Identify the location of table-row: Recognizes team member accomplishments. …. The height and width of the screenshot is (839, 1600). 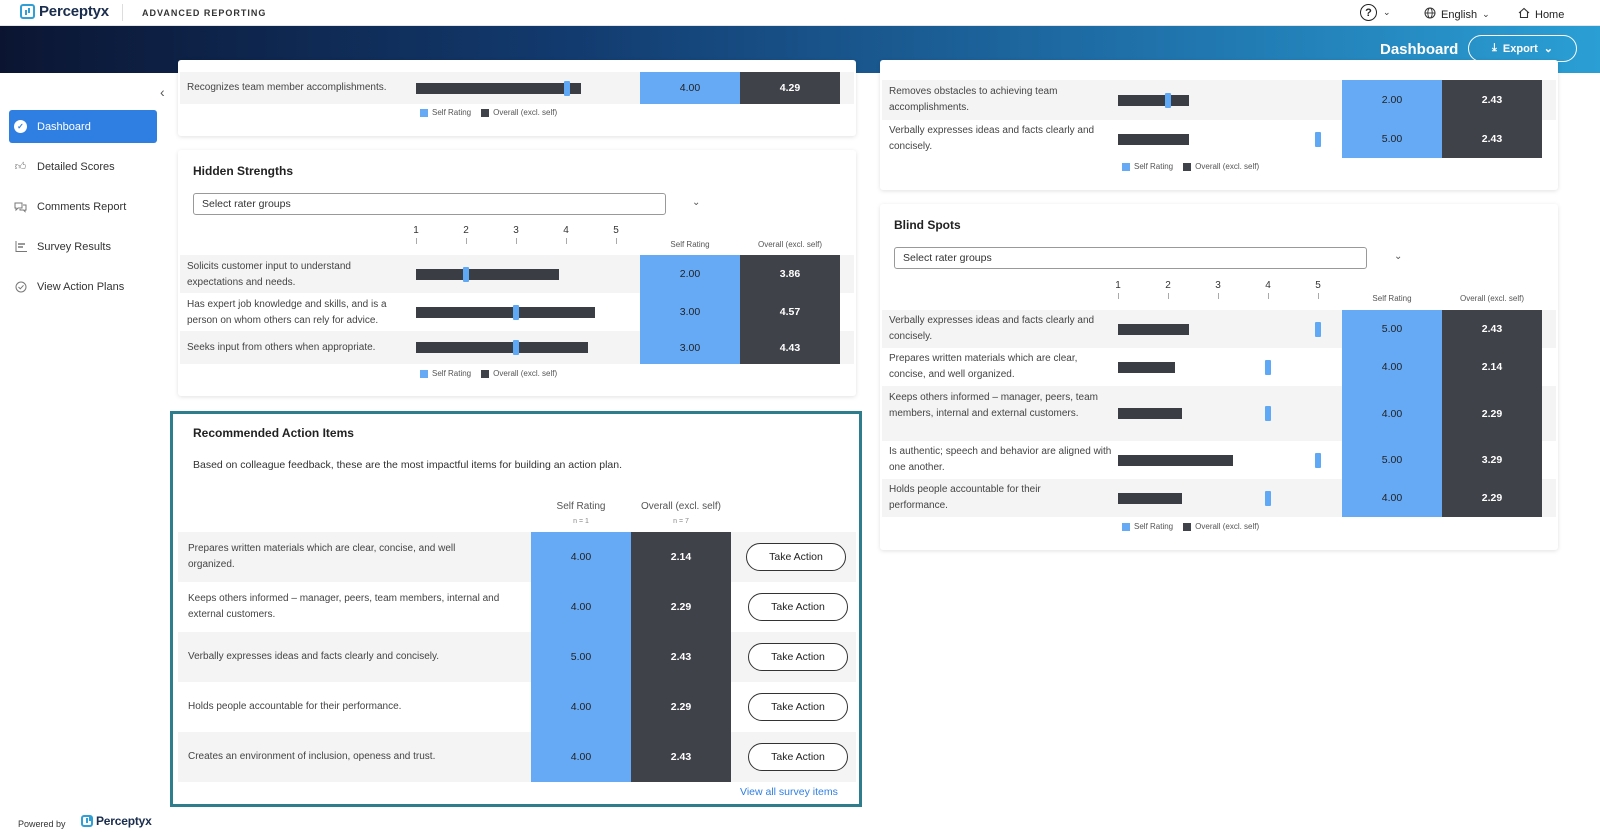
(517, 88).